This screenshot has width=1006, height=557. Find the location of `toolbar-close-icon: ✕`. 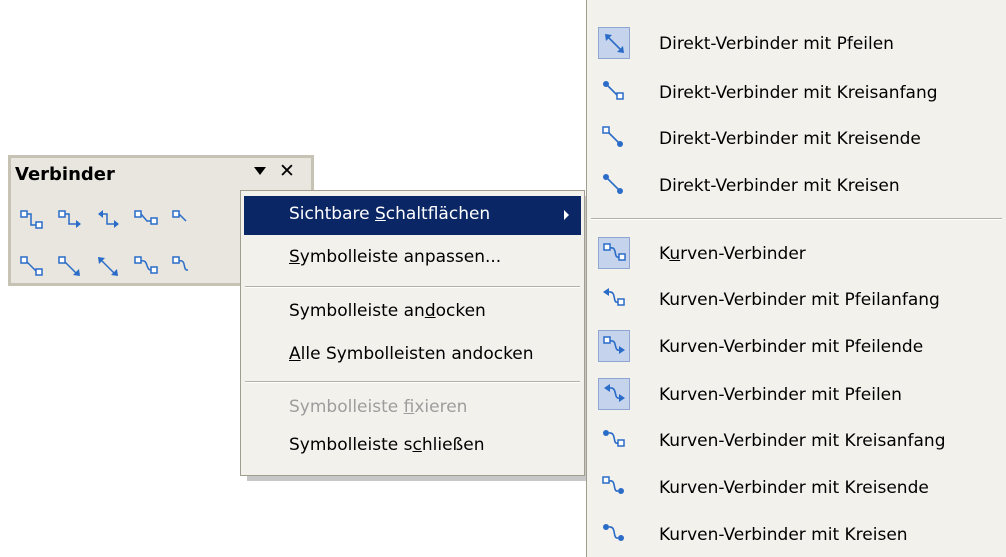

toolbar-close-icon: ✕ is located at coordinates (287, 171).